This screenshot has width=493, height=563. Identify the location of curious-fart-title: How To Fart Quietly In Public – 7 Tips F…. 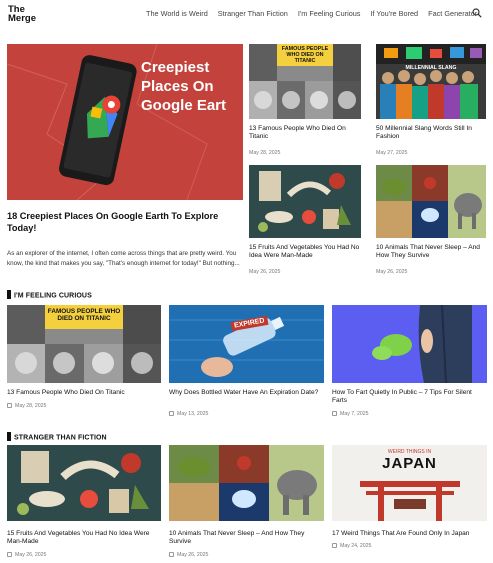
(409, 397).